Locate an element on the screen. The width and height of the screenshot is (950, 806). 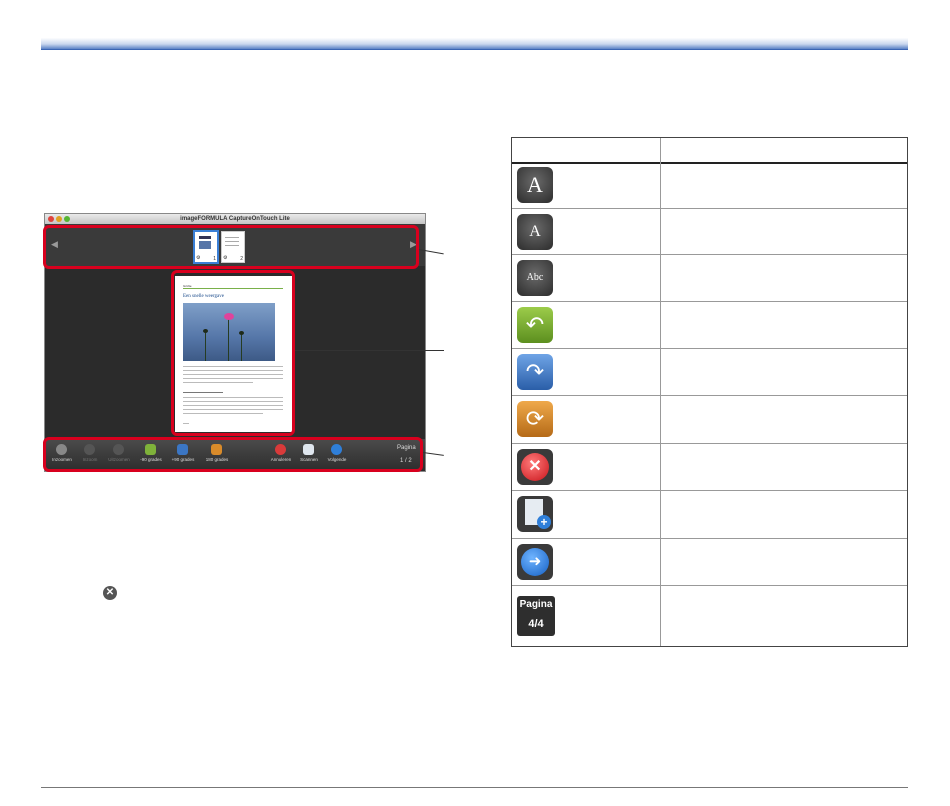
next-circle: ➜ is located at coordinates (535, 562).